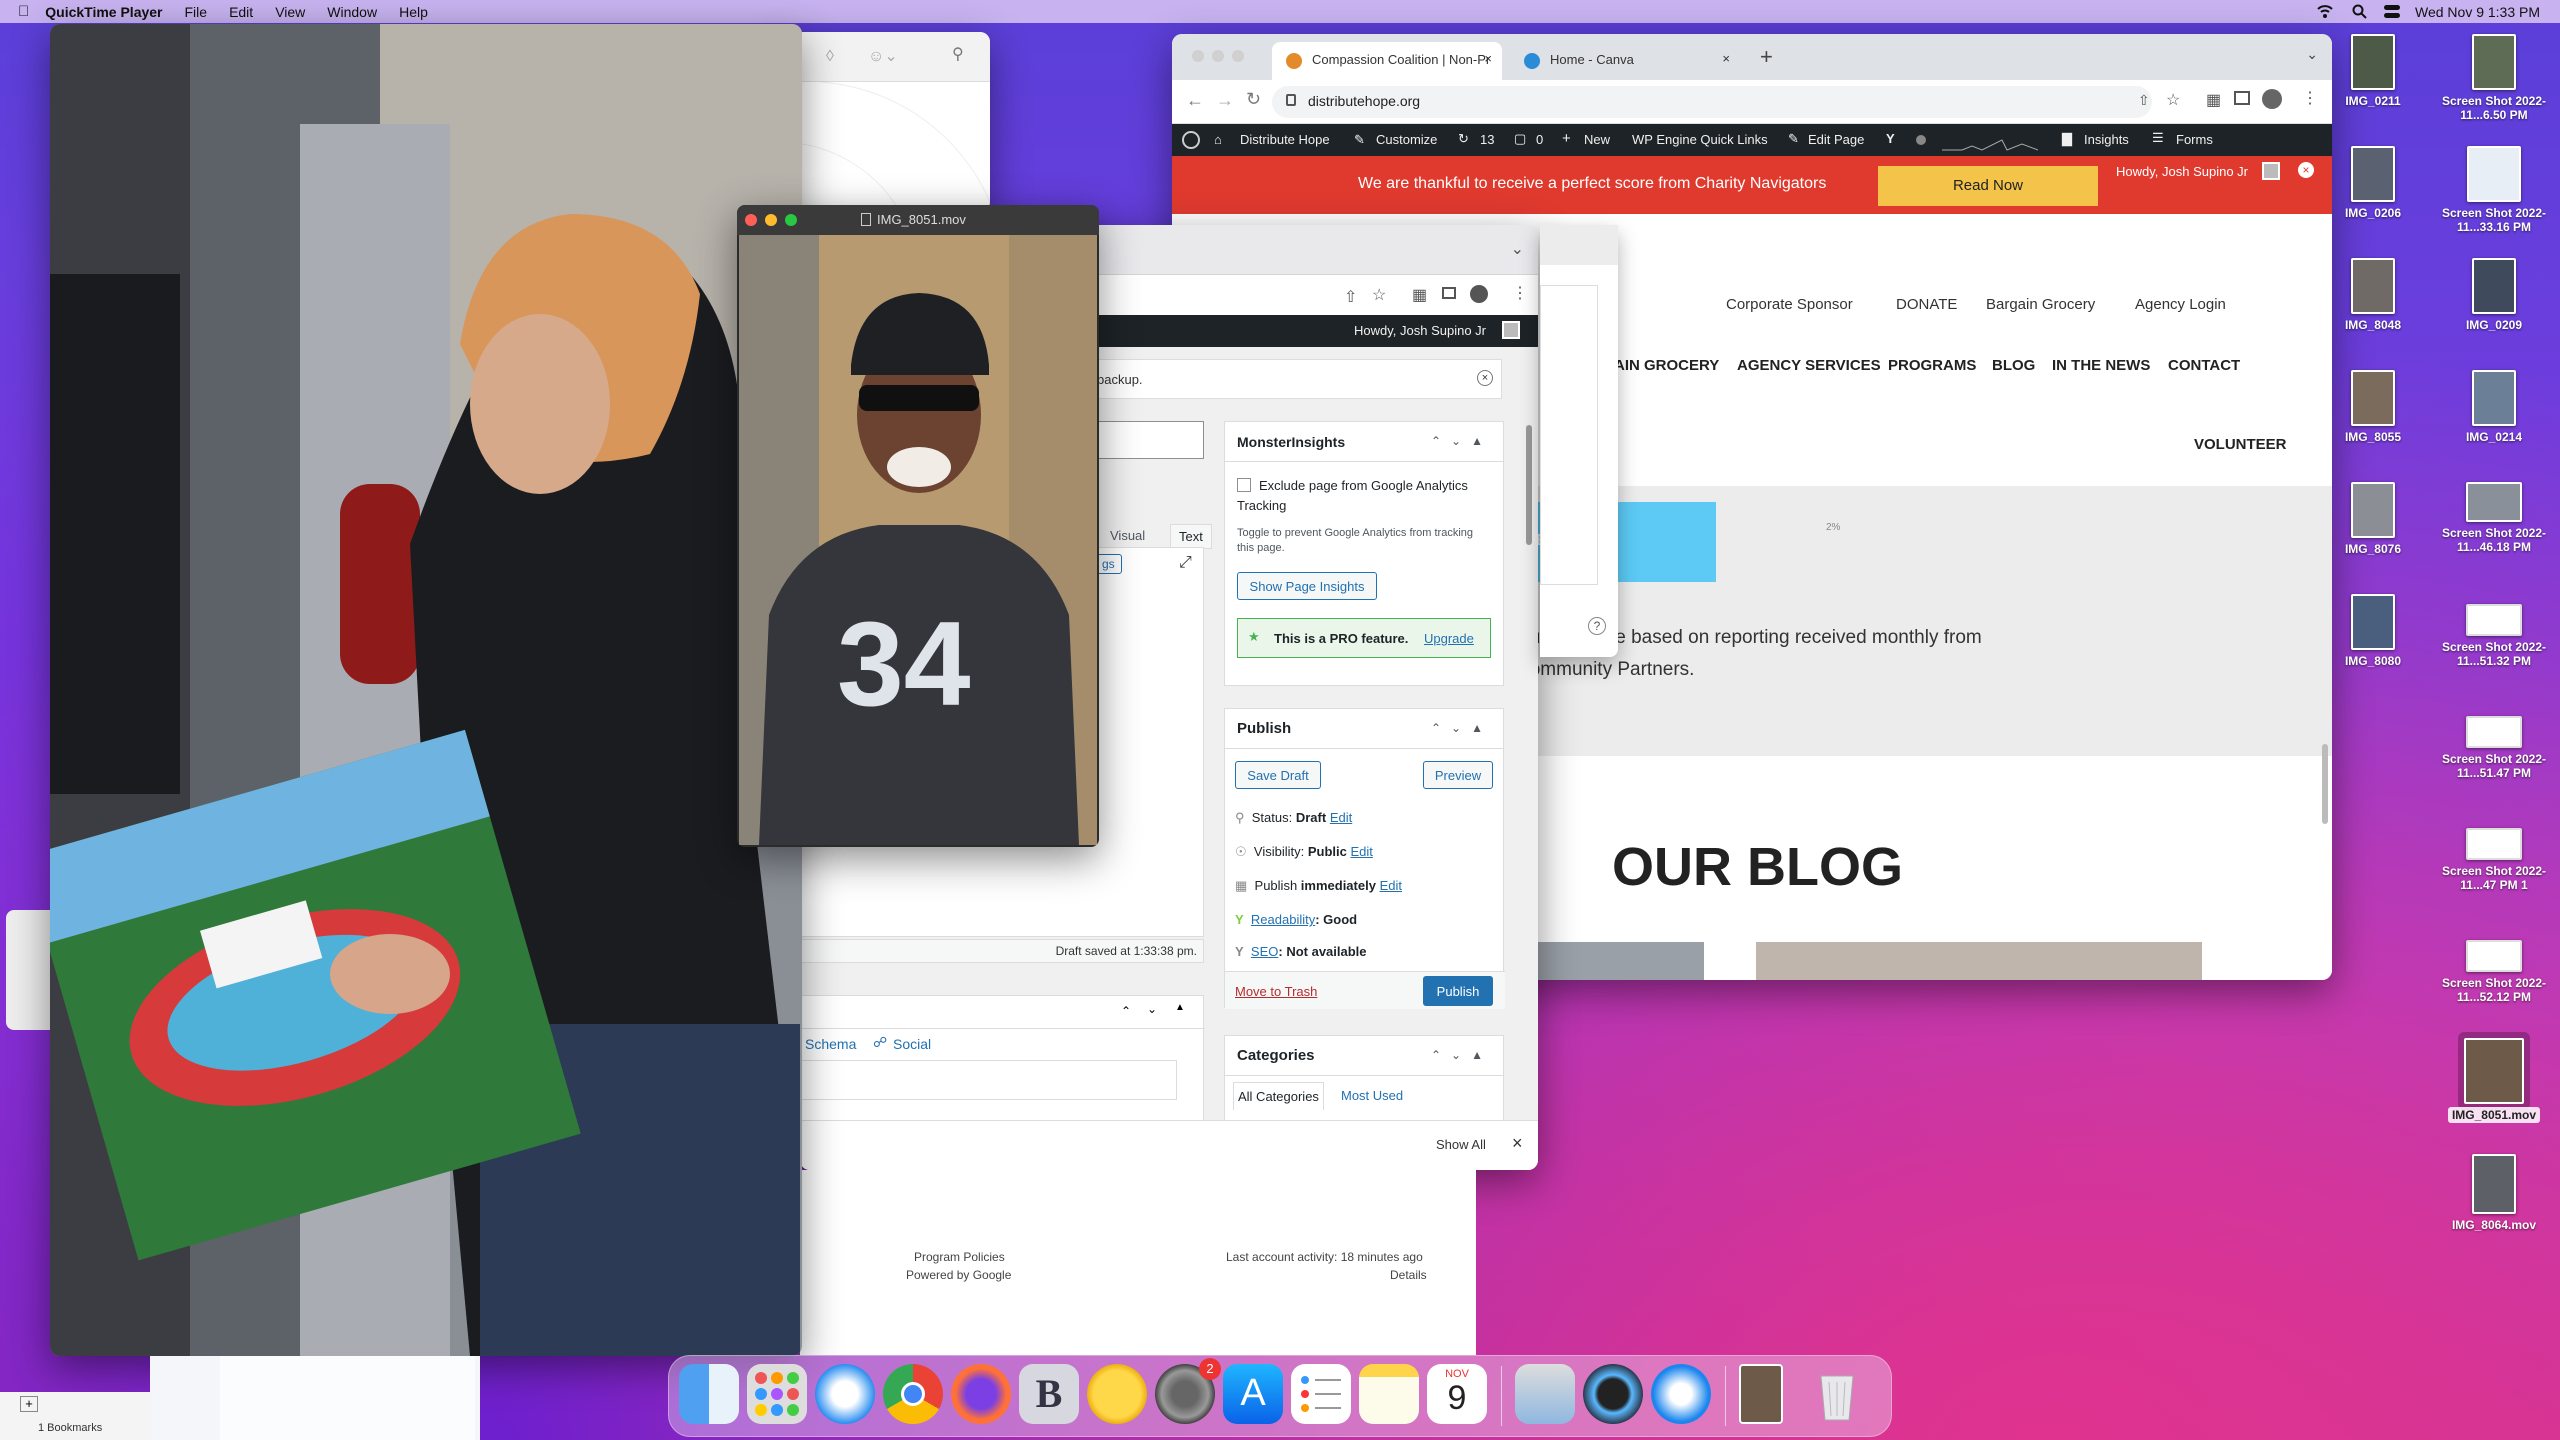  I want to click on trash-icon, so click(1837, 1394).